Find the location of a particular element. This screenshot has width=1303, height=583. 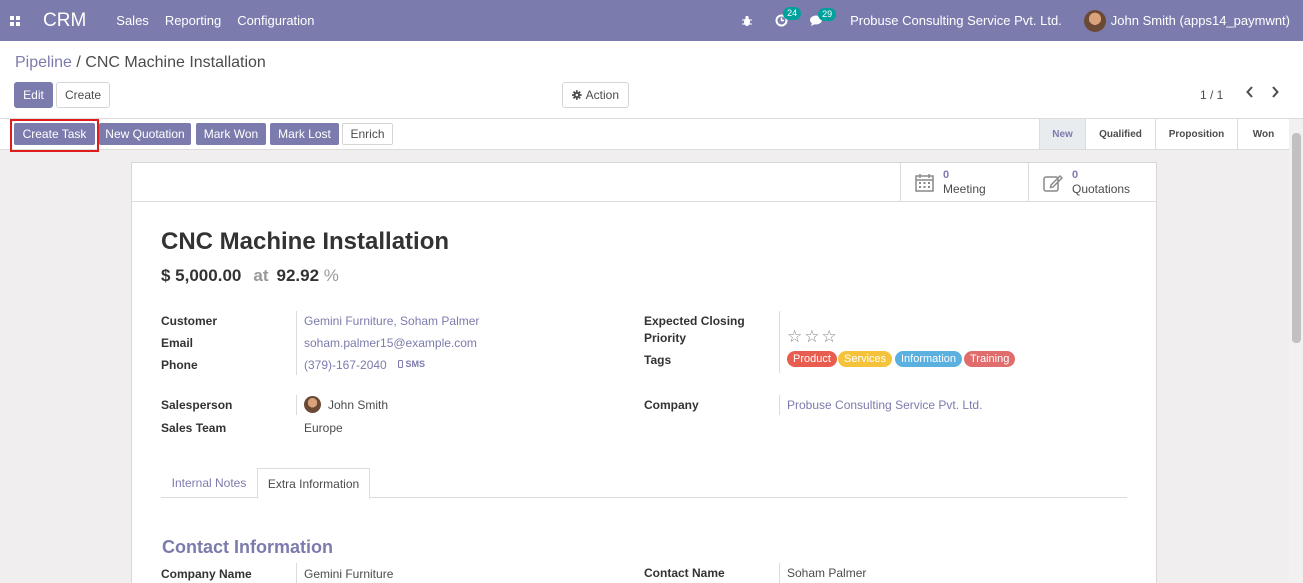

menu-sales: Sales is located at coordinates (132, 20).